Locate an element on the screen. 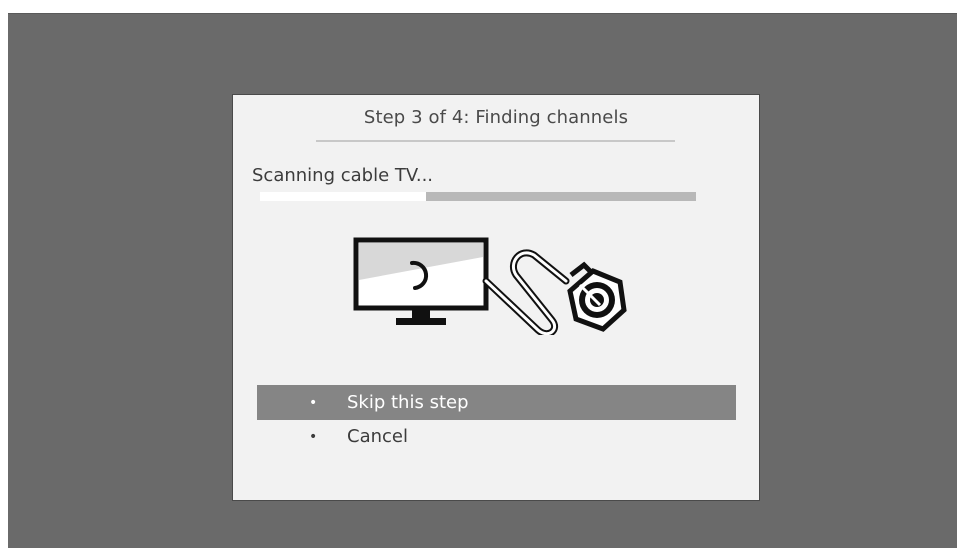 The width and height of the screenshot is (957, 548). scan-options-menu: • Skip this step • Cancel is located at coordinates (496, 419).